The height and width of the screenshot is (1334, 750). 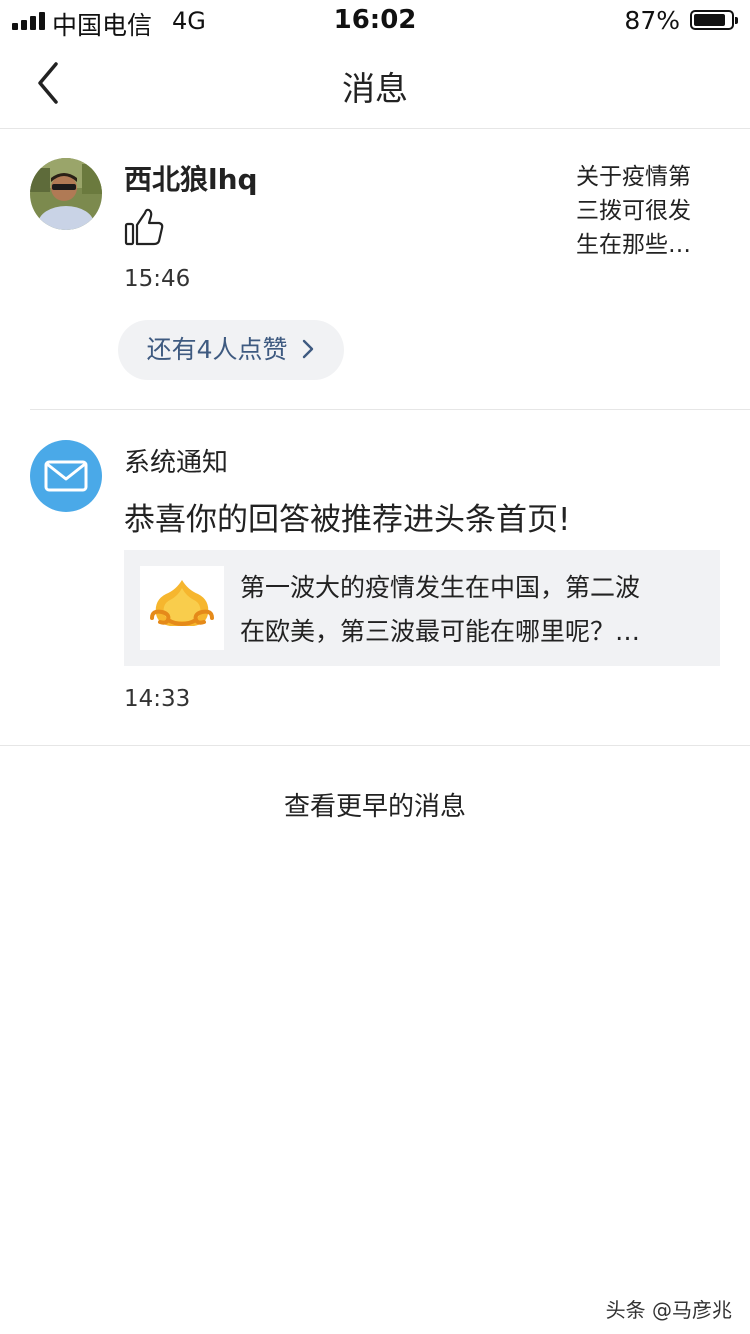 I want to click on page-title: 消息, so click(x=375, y=88).